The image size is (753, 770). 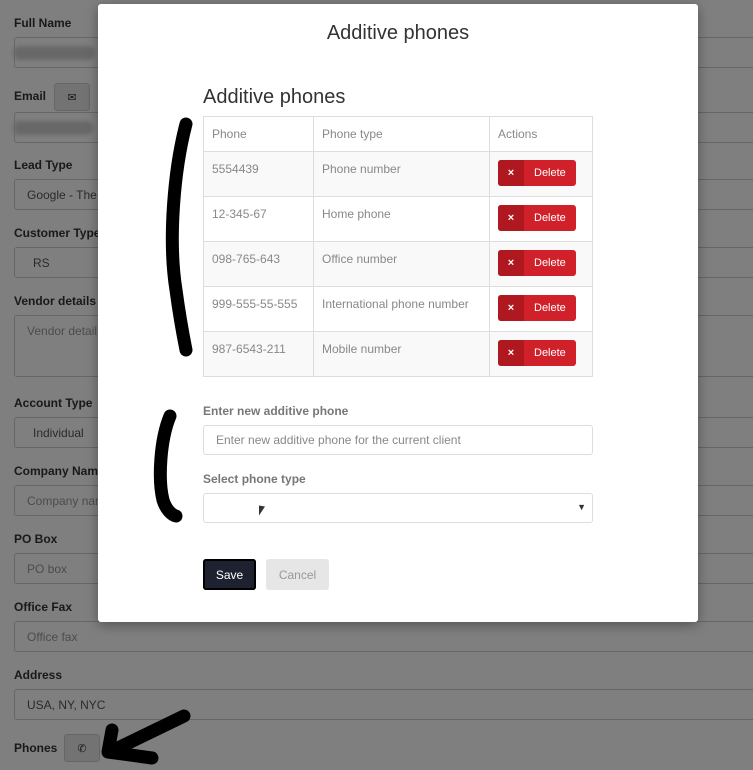 I want to click on modal-title: Additive phones, so click(x=398, y=33).